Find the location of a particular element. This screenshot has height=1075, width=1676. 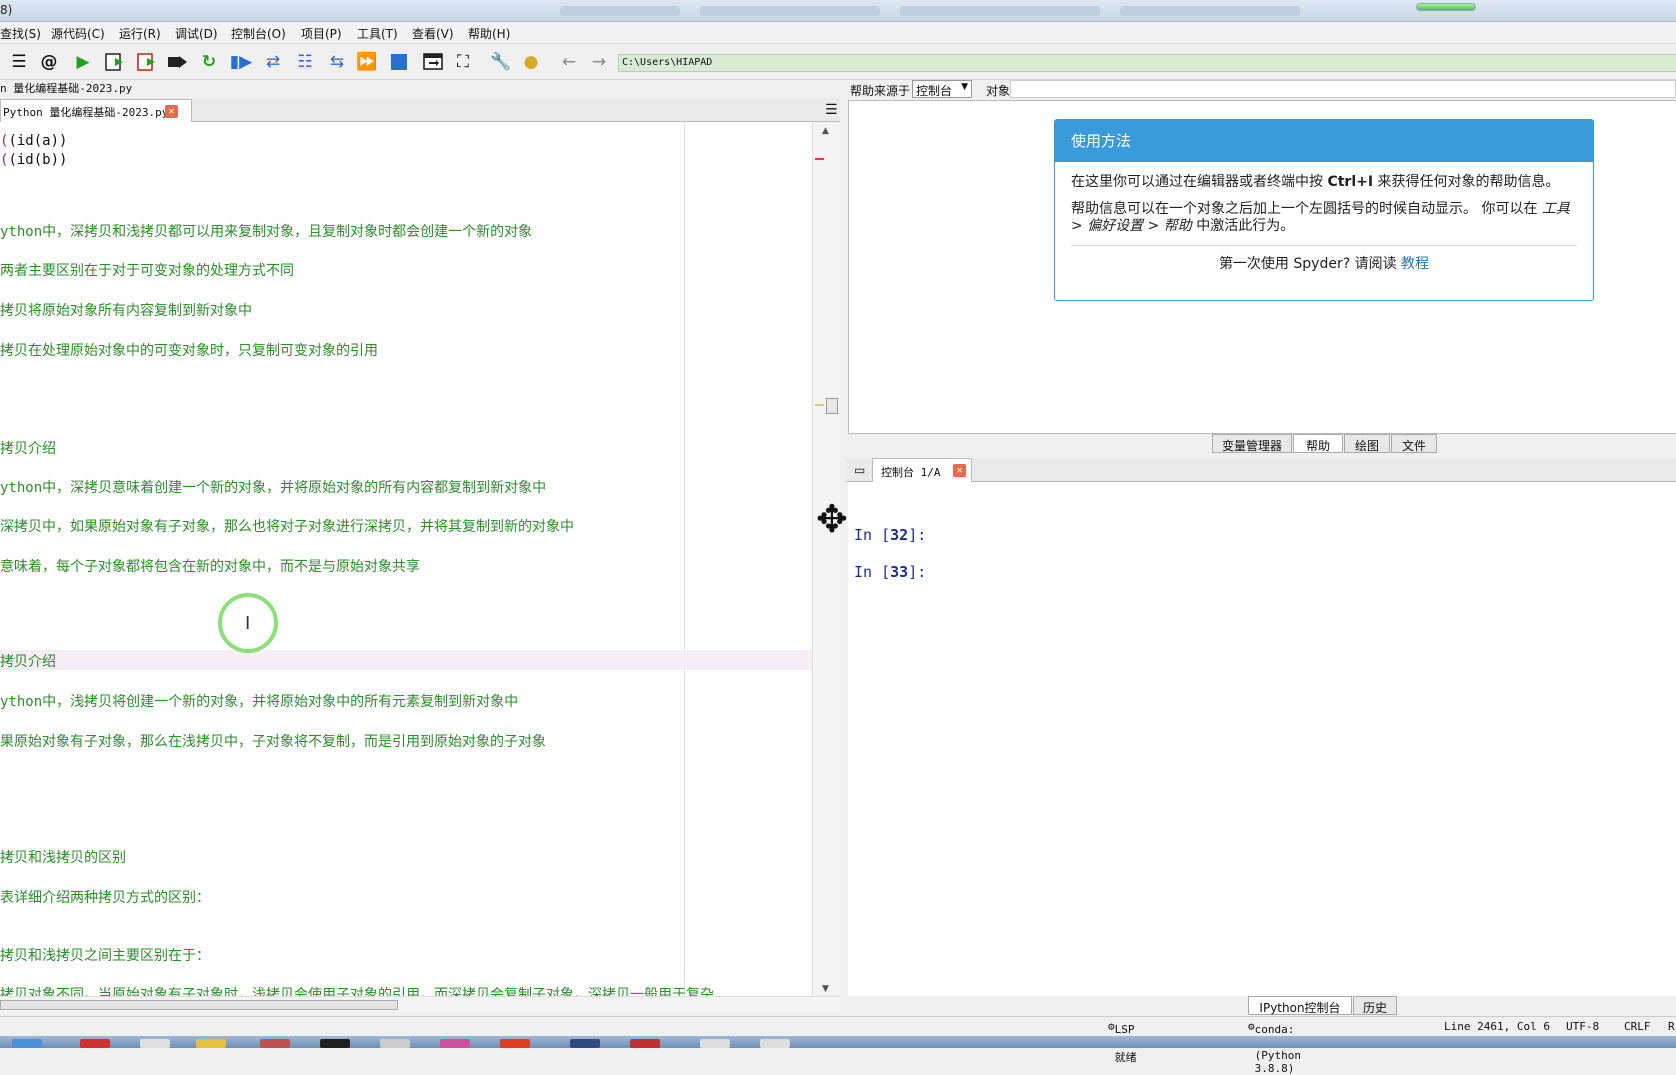

working-directory-field: C:\Users\HIAPAD is located at coordinates (1147, 63).